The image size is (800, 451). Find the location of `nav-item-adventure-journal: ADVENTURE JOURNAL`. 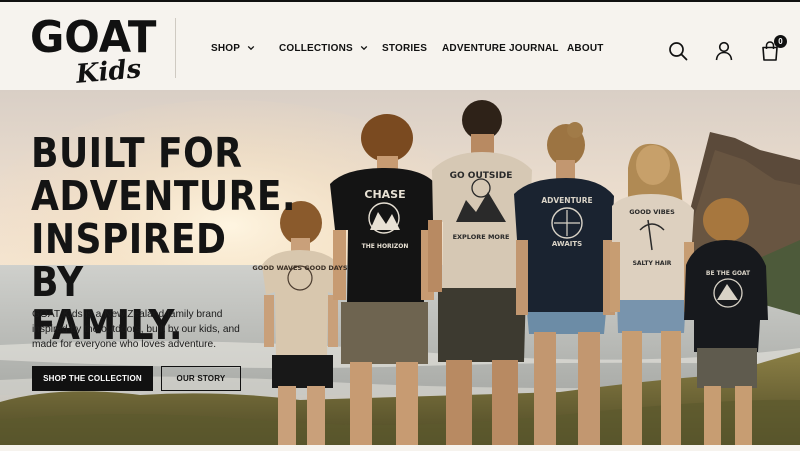

nav-item-adventure-journal: ADVENTURE JOURNAL is located at coordinates (504, 48).